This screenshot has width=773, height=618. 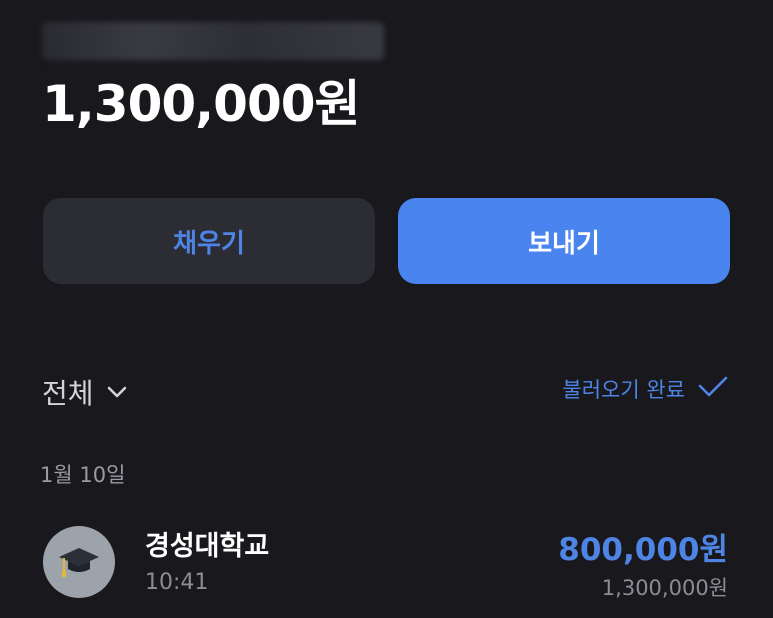 What do you see at coordinates (213, 41) in the screenshot?
I see `account-name-blurred` at bounding box center [213, 41].